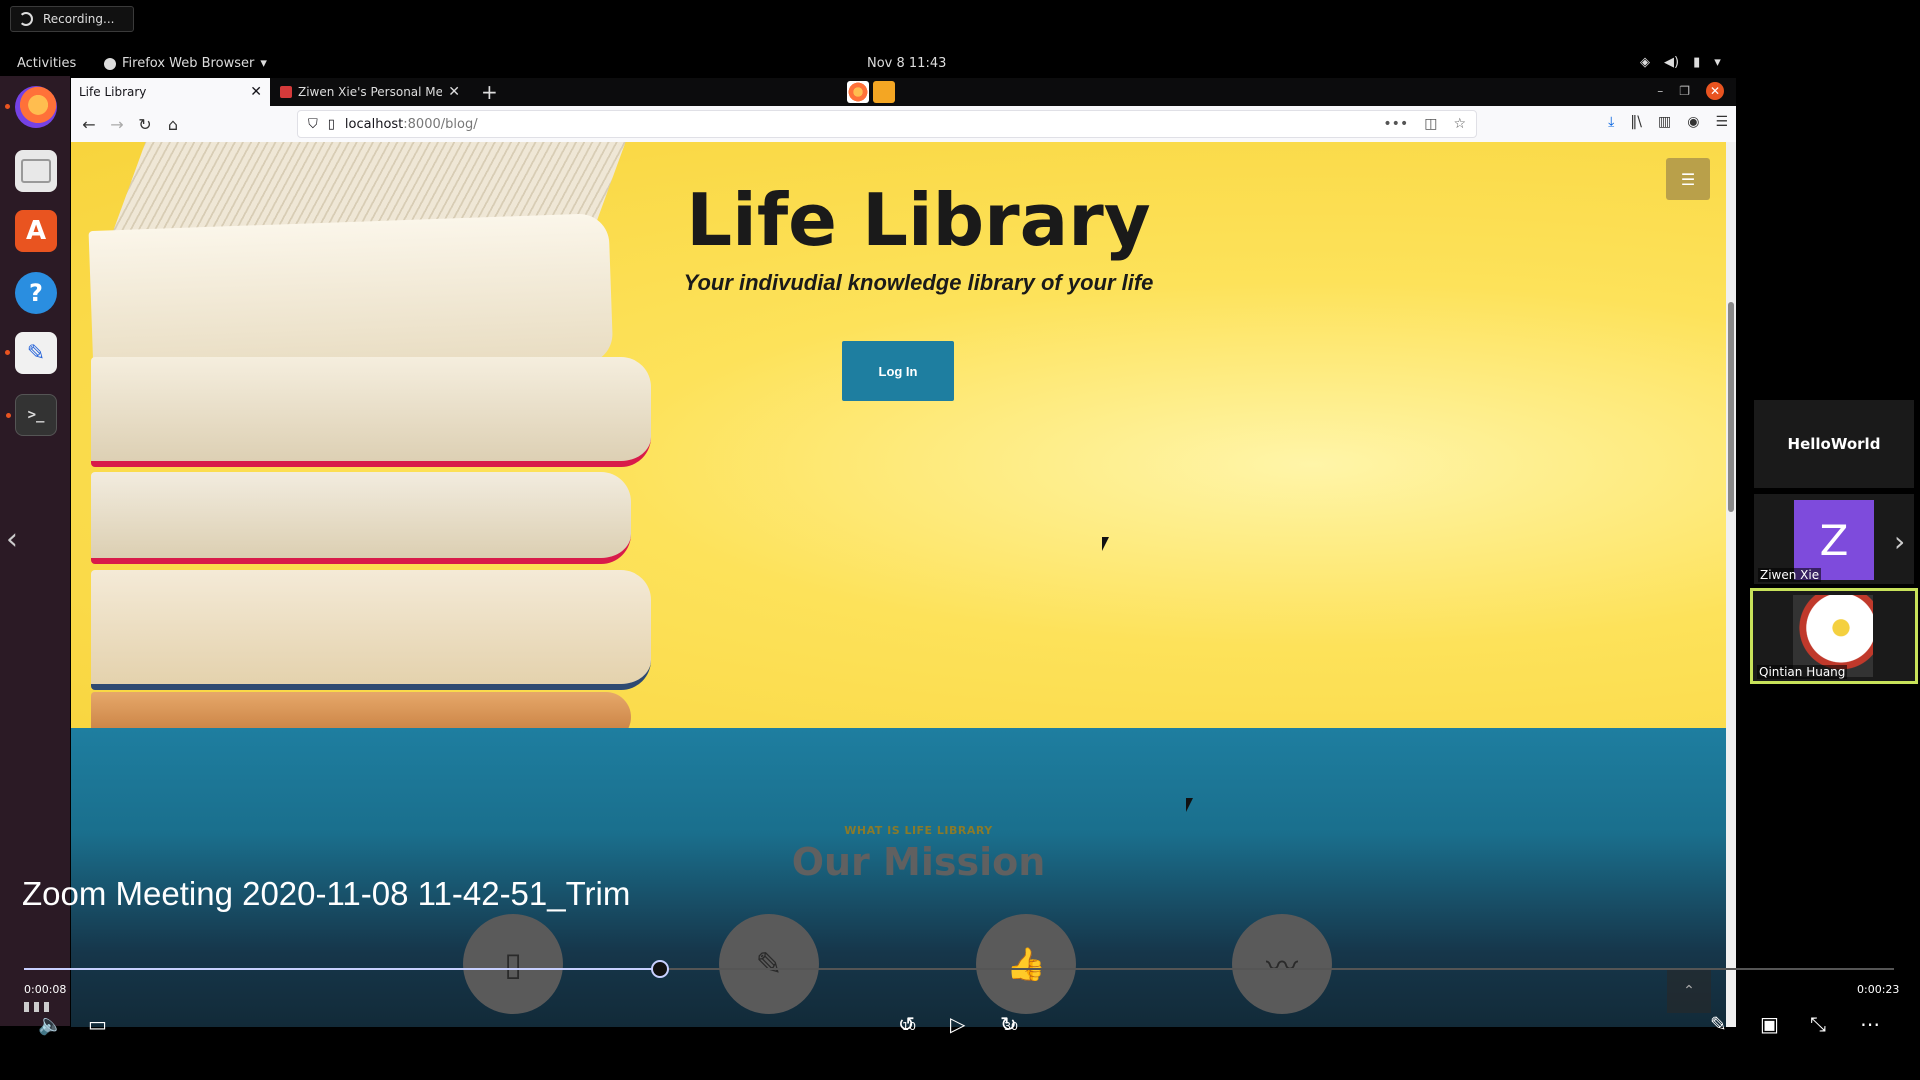  I want to click on scrollbar-thumb, so click(1731, 407).